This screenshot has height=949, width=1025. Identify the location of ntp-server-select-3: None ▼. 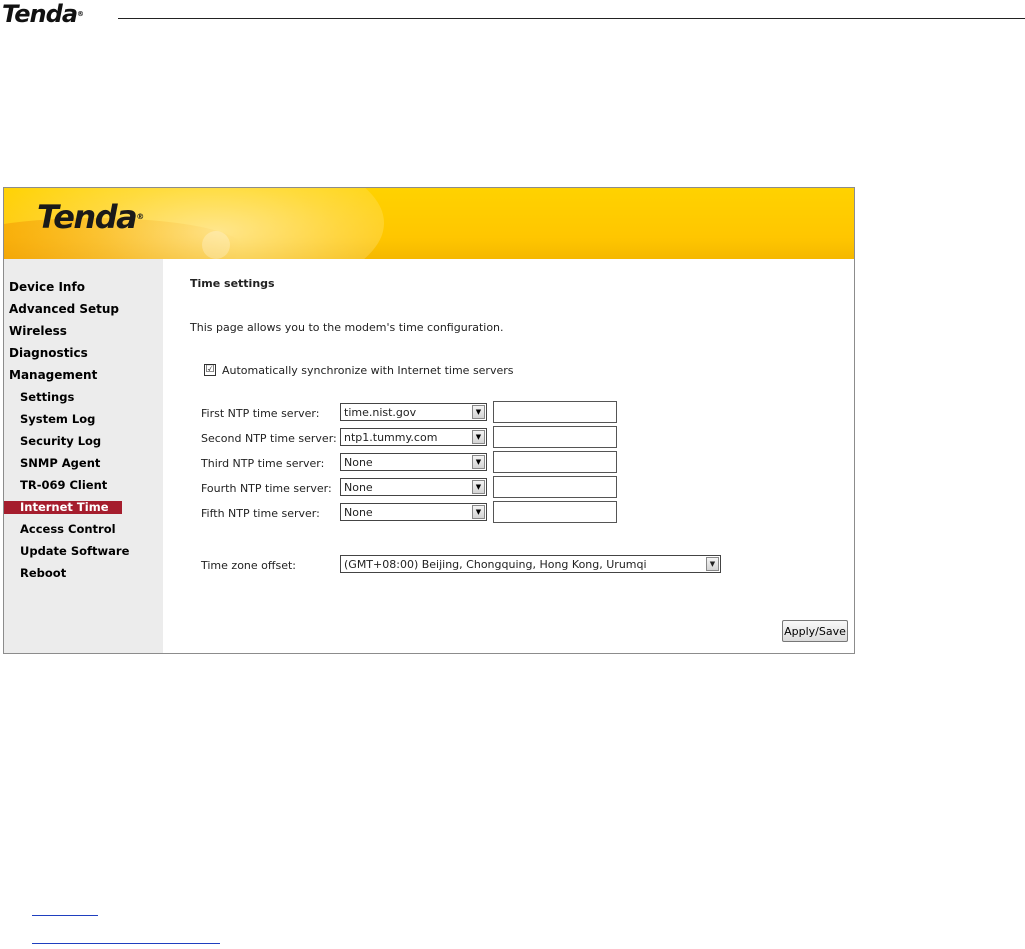
(413, 462).